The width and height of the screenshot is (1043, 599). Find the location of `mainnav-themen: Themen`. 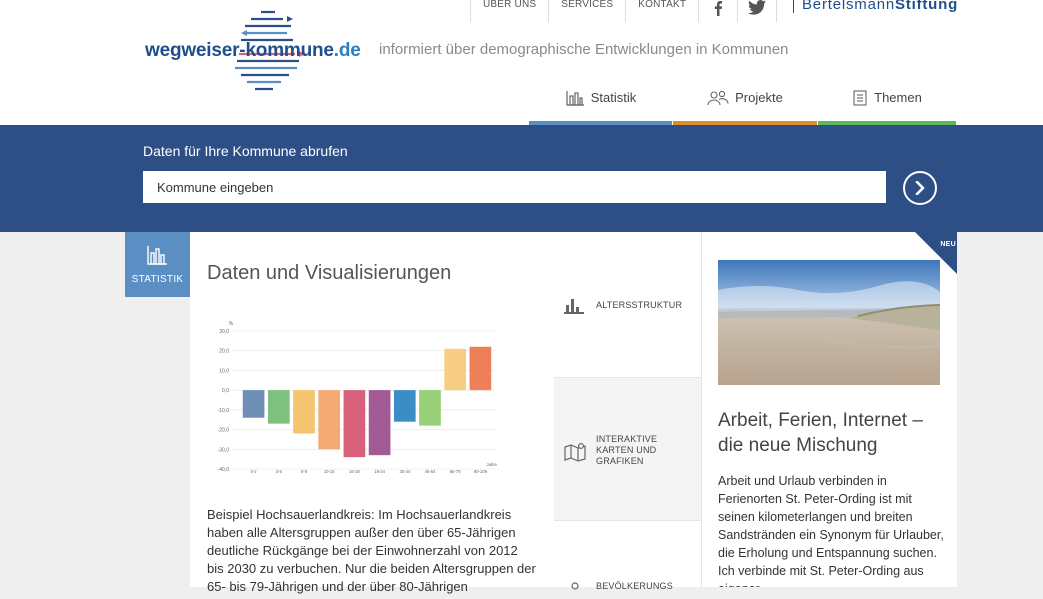

mainnav-themen: Themen is located at coordinates (887, 104).